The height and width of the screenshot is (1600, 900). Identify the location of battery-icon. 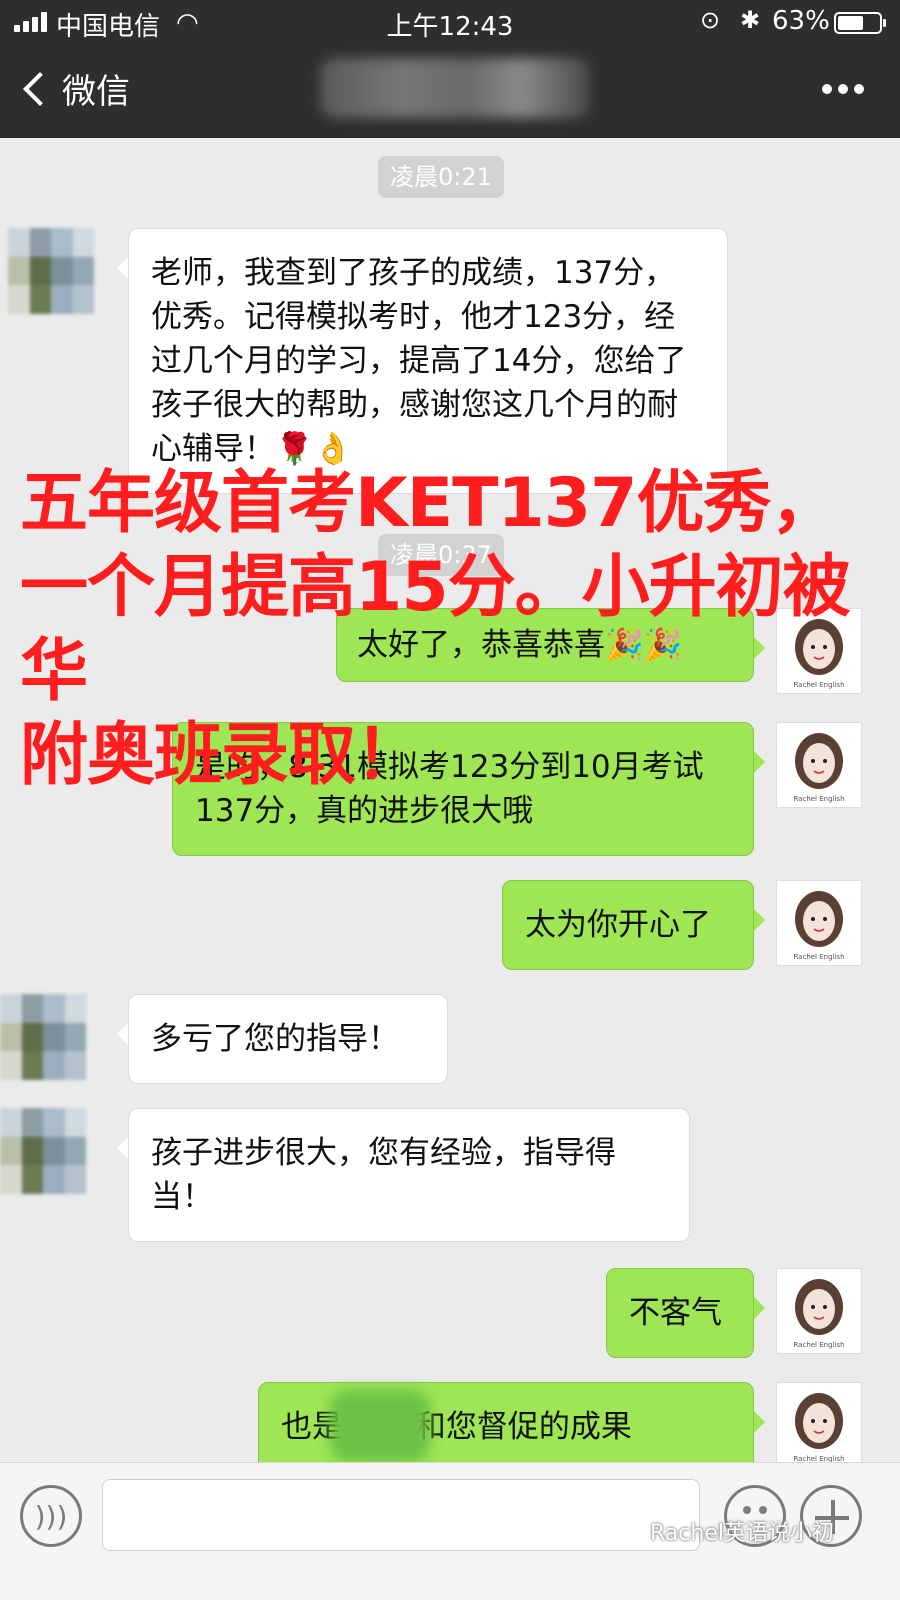
(860, 23).